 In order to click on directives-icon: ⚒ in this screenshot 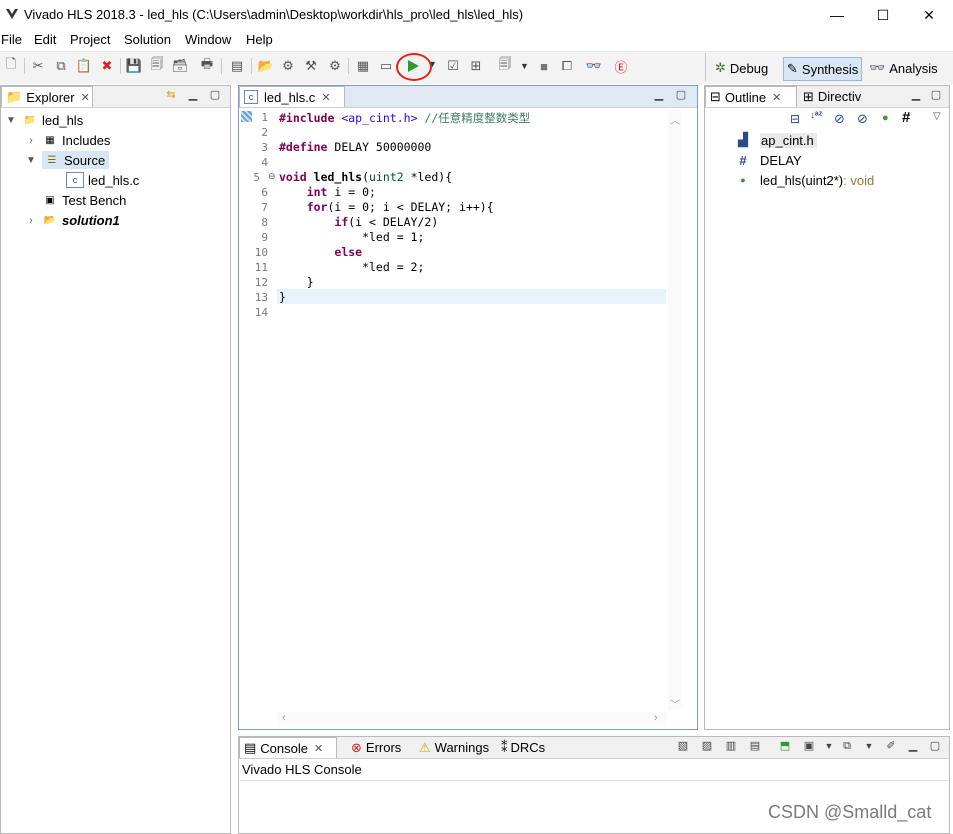, I will do `click(311, 66)`.